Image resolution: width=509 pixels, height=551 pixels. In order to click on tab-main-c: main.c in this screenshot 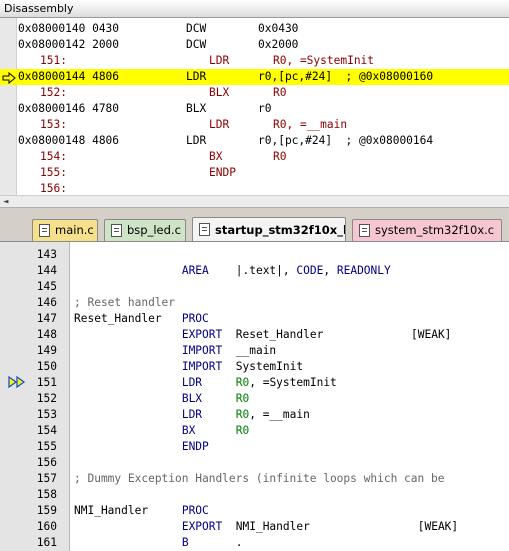, I will do `click(65, 230)`.